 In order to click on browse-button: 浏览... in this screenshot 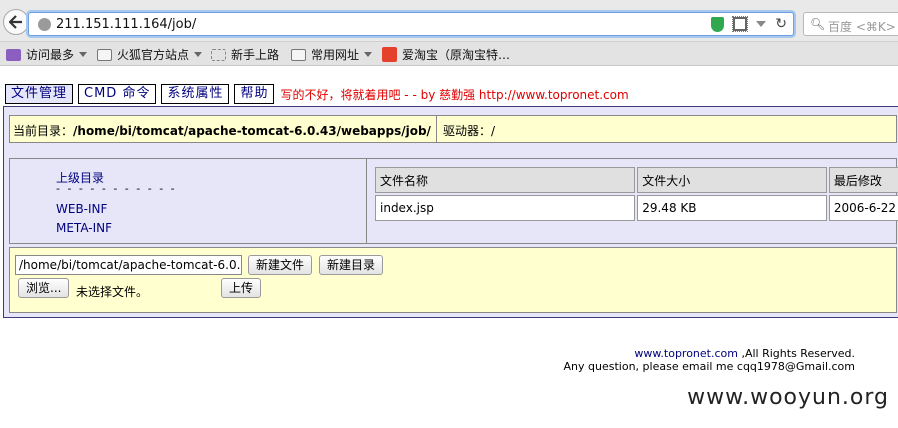, I will do `click(44, 288)`.